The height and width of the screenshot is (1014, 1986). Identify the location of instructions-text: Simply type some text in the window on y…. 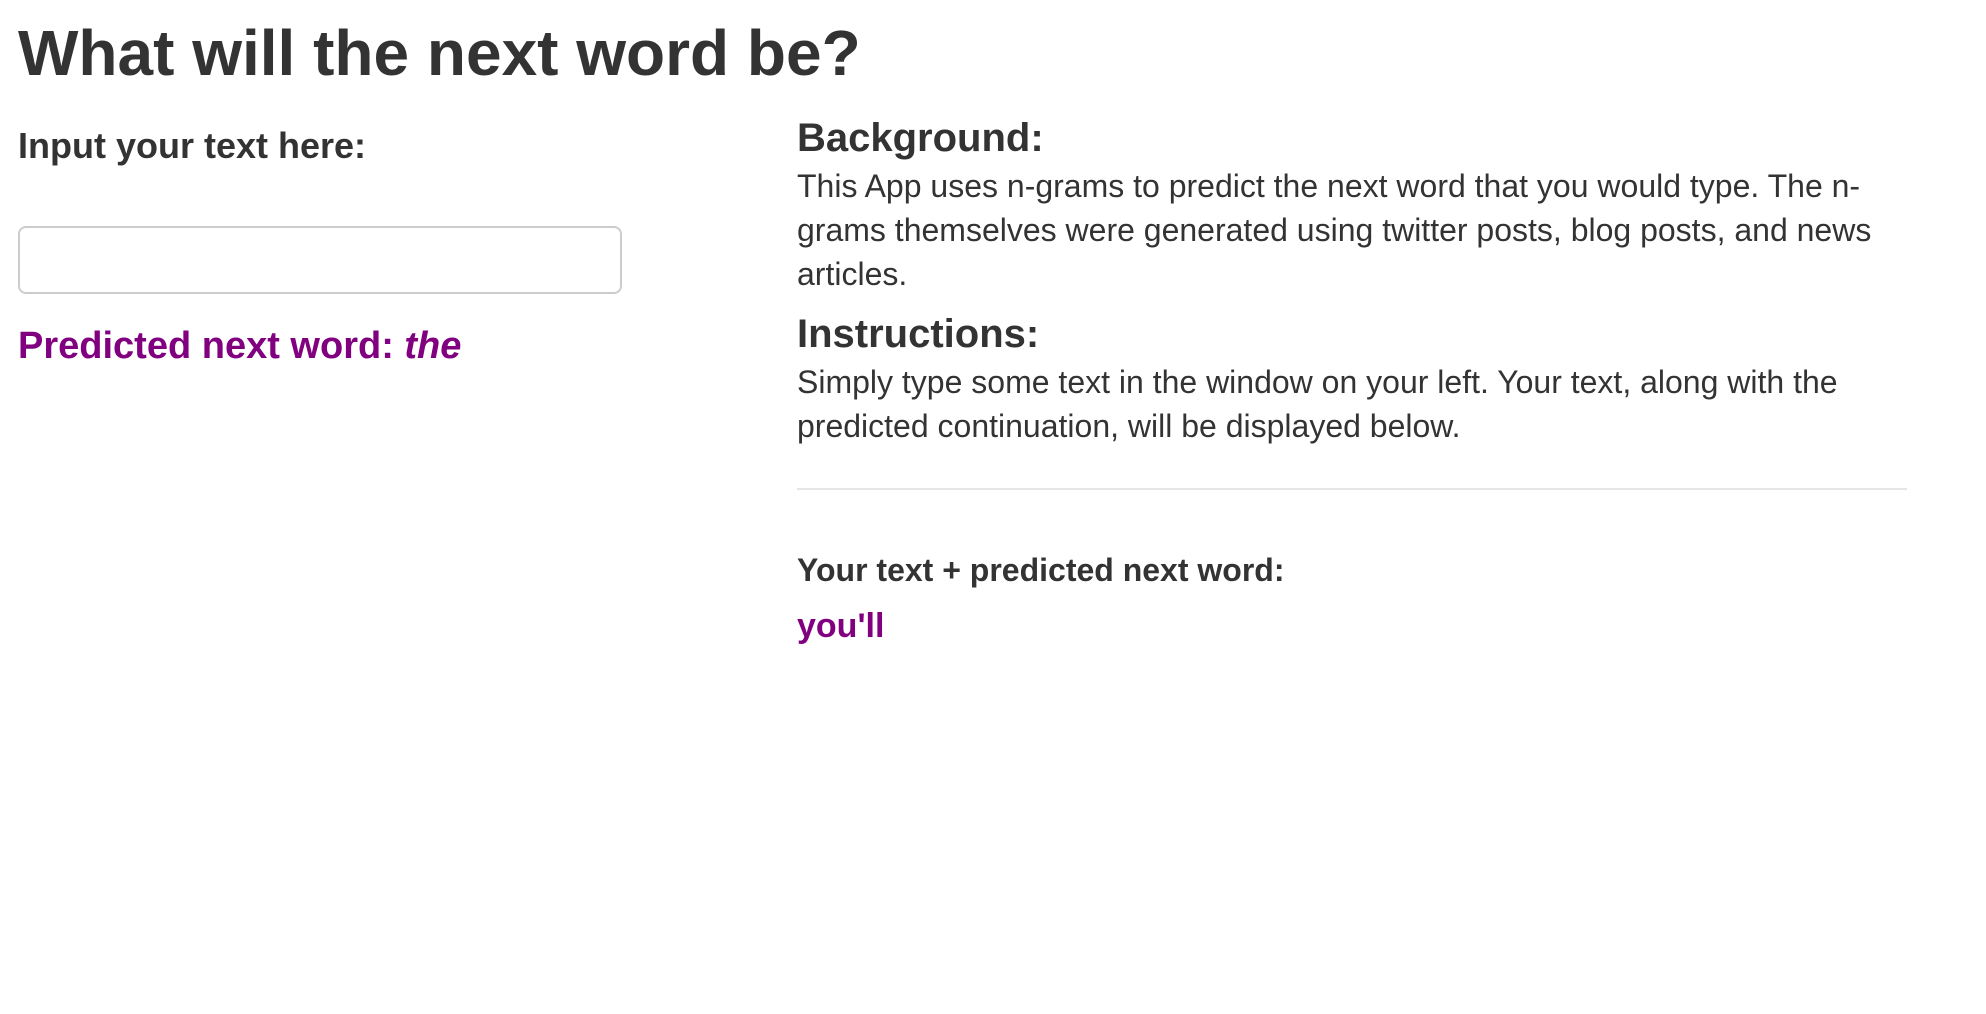
(1317, 404).